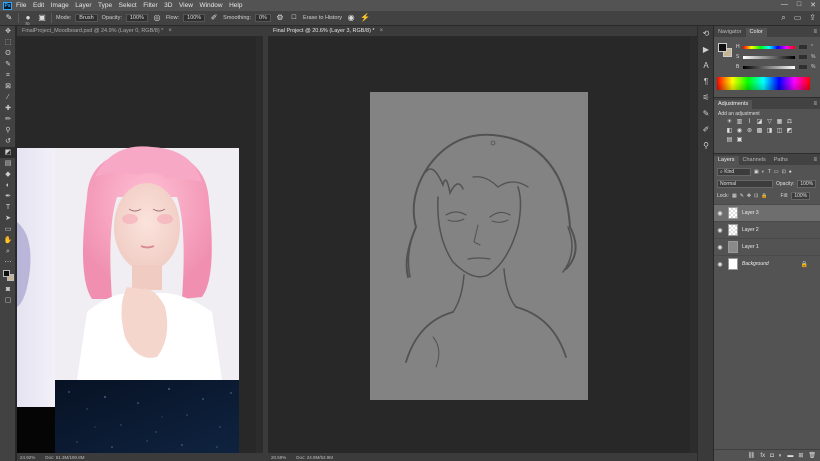  I want to click on link-icon: ⛓, so click(752, 455).